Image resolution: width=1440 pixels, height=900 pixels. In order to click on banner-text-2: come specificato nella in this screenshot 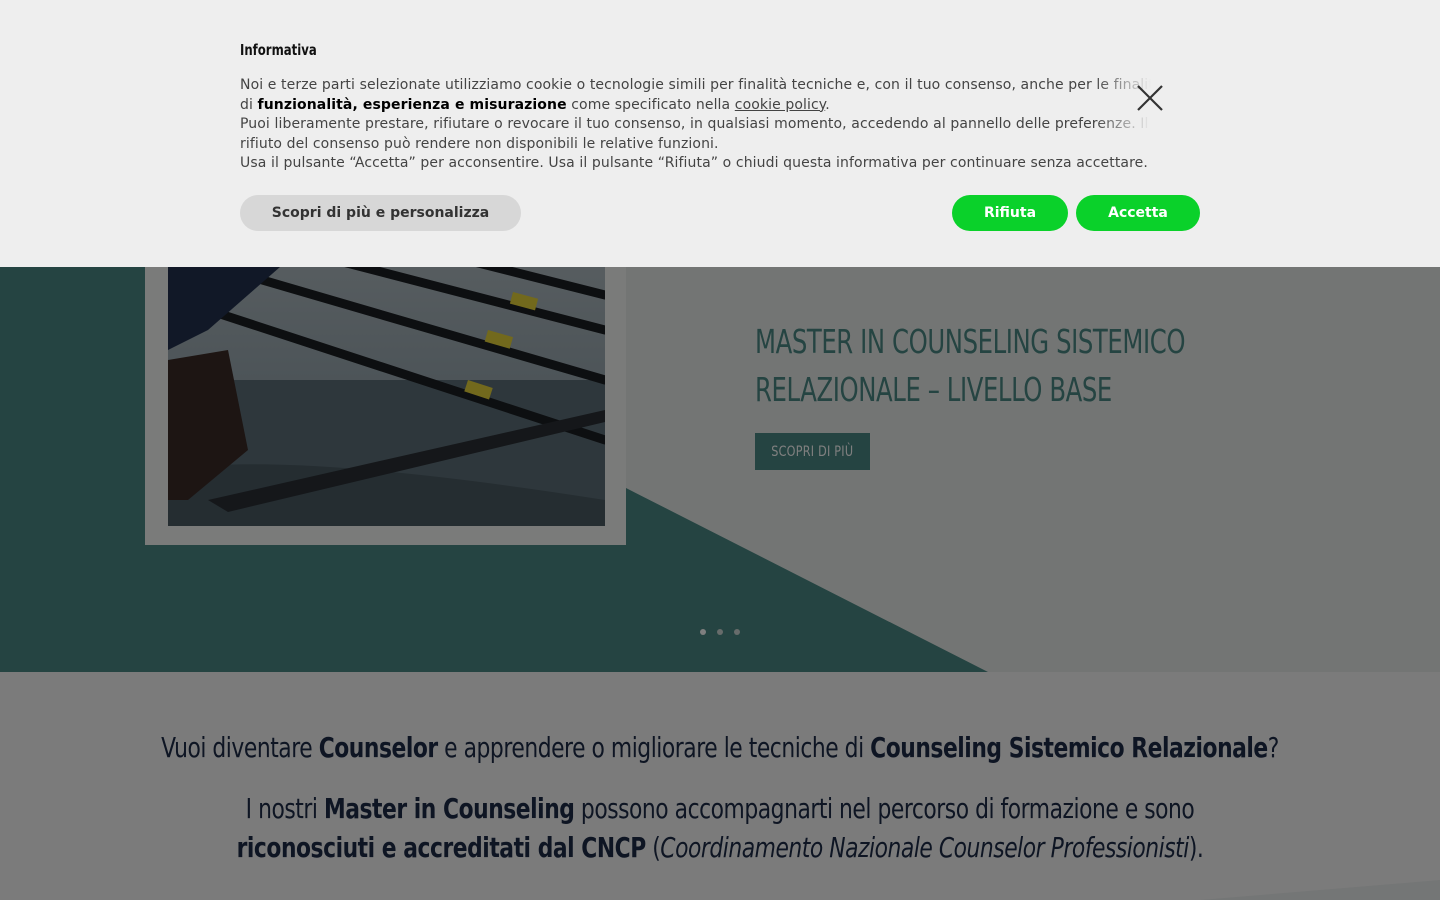, I will do `click(650, 104)`.